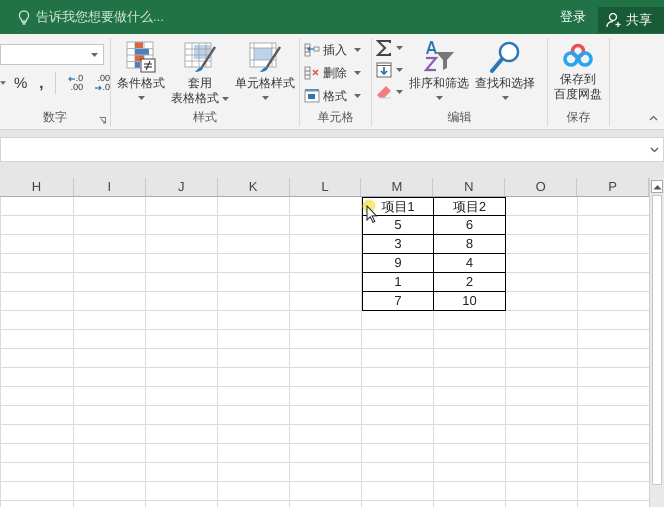  What do you see at coordinates (41, 83) in the screenshot?
I see `comma-button: ,` at bounding box center [41, 83].